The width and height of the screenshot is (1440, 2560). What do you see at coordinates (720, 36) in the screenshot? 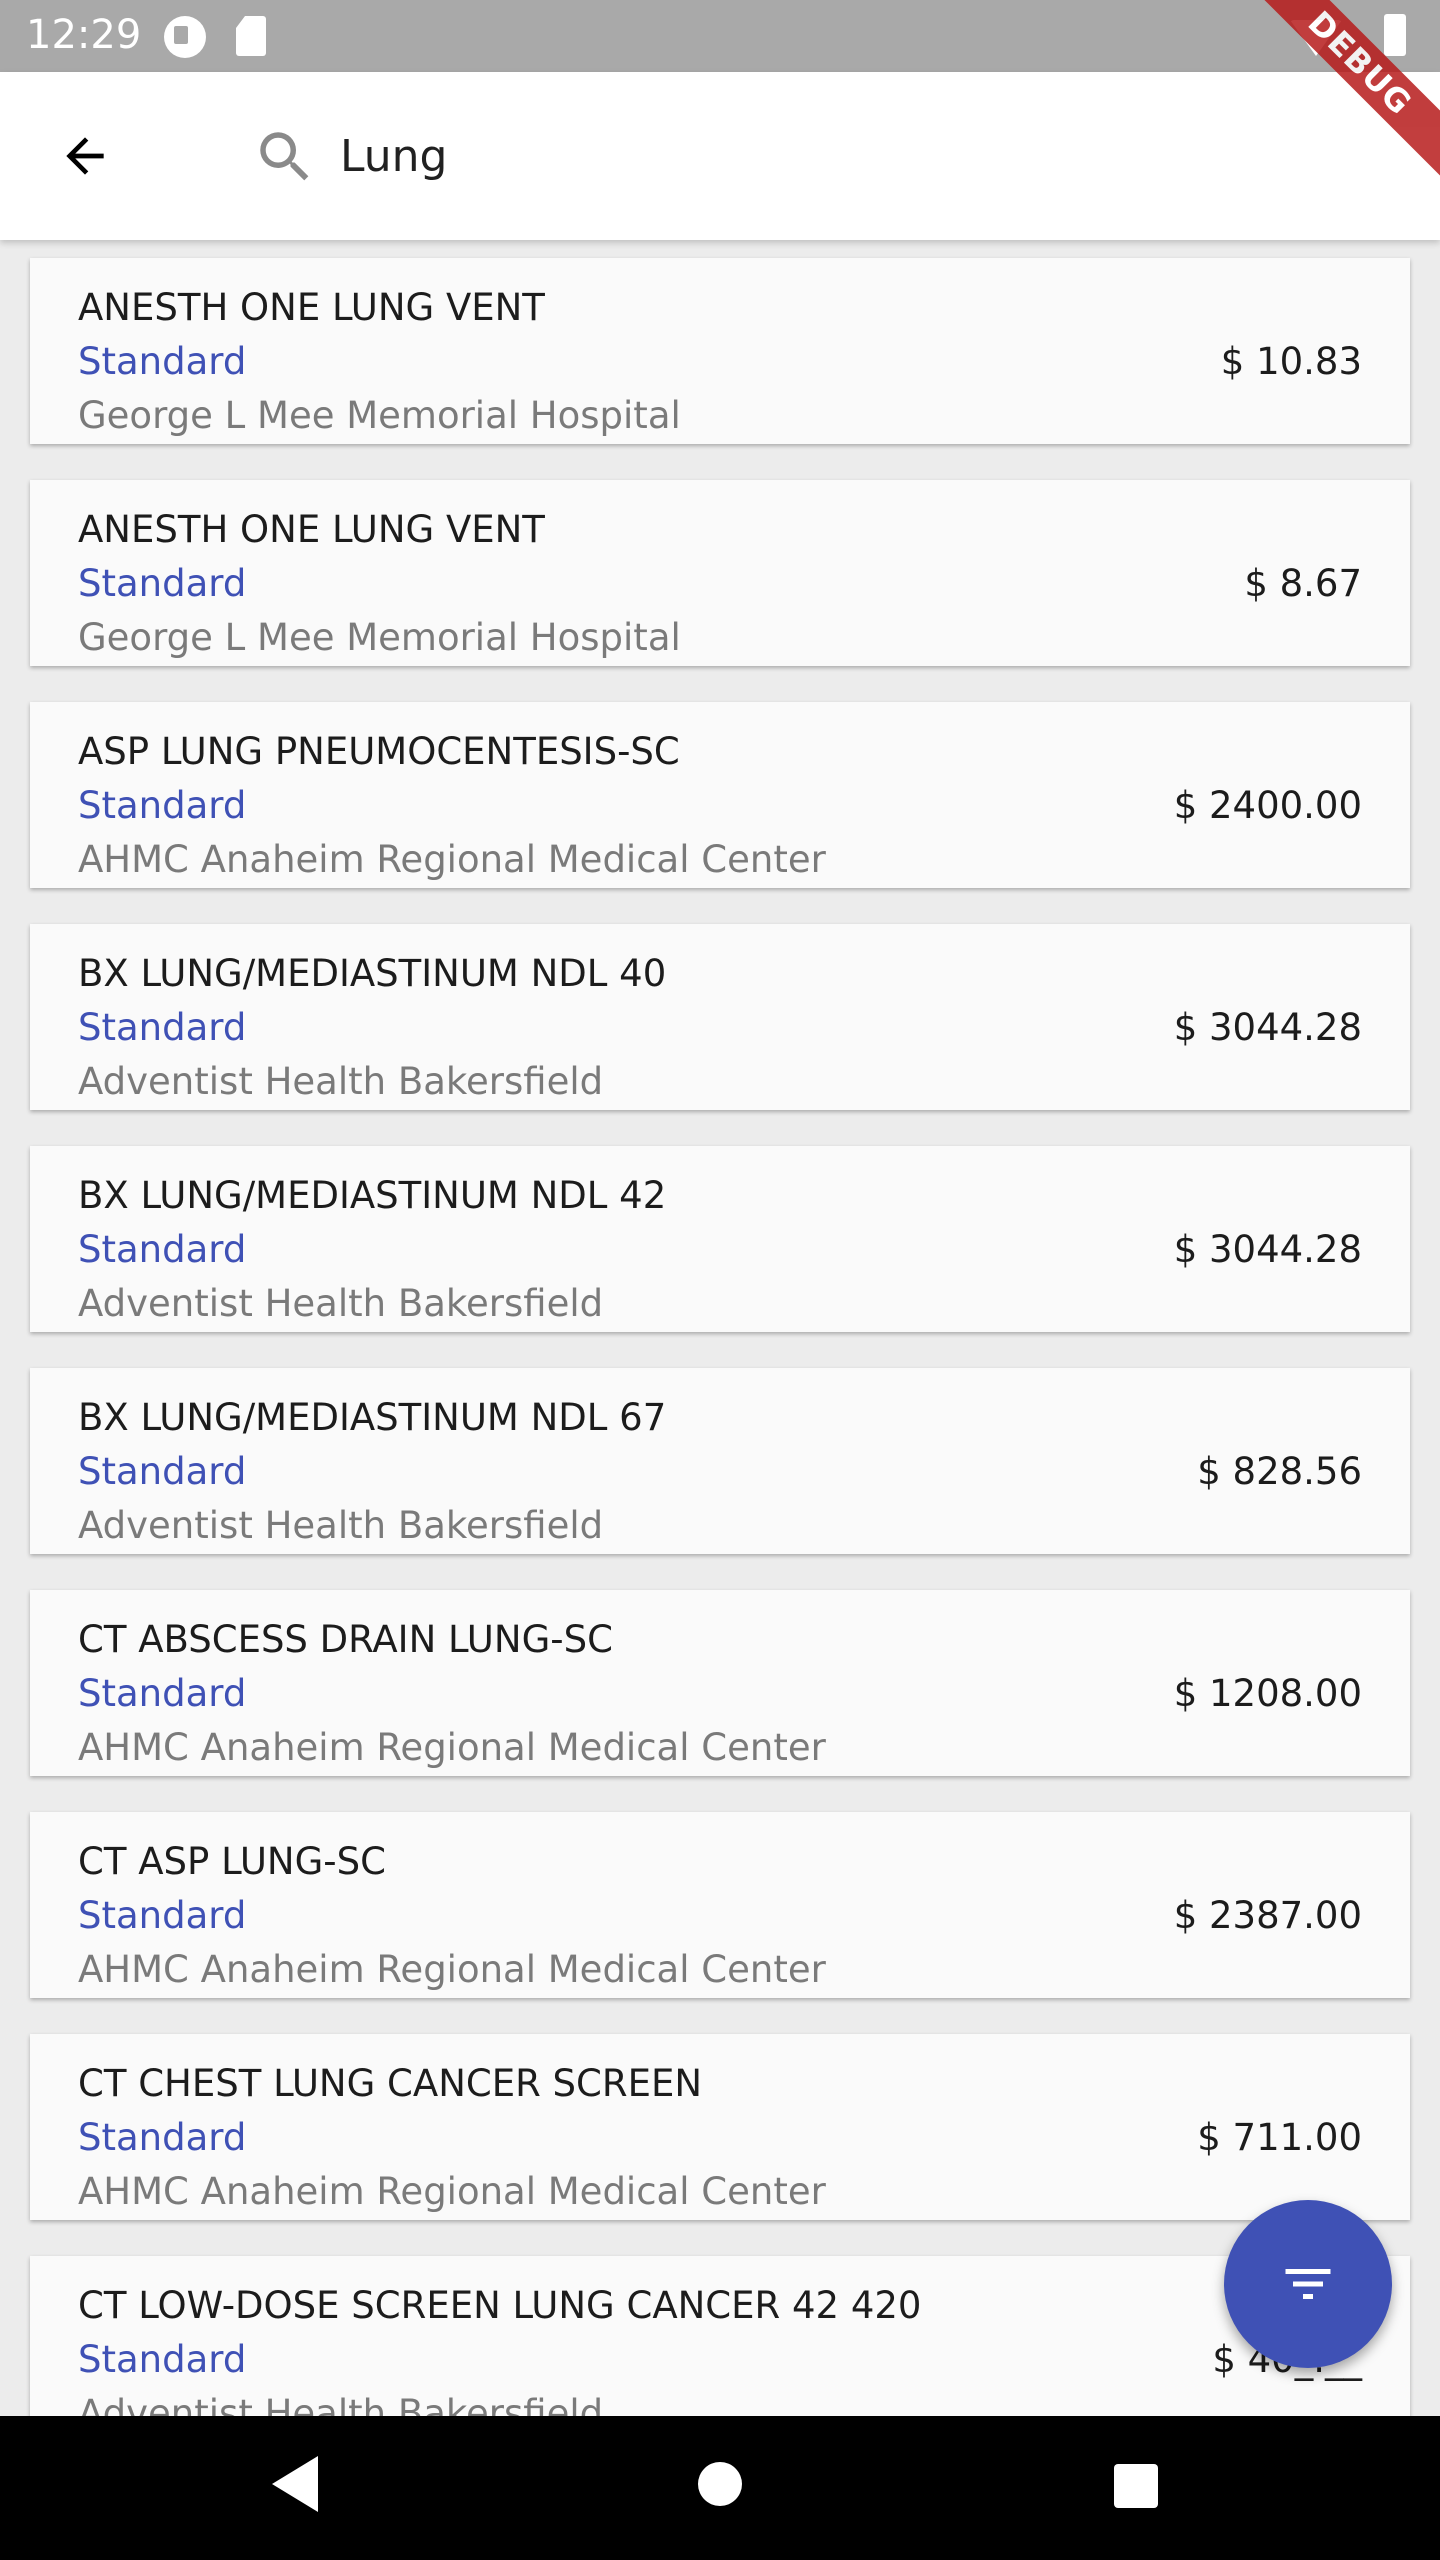
I see `status-bar: 12:29` at bounding box center [720, 36].